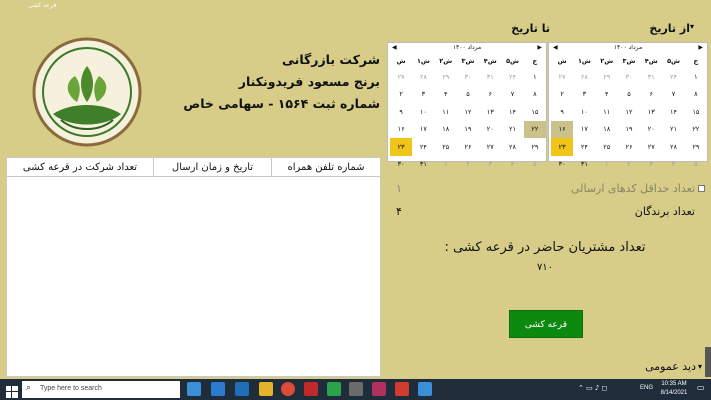  I want to click on edge-icon, so click(218, 389).